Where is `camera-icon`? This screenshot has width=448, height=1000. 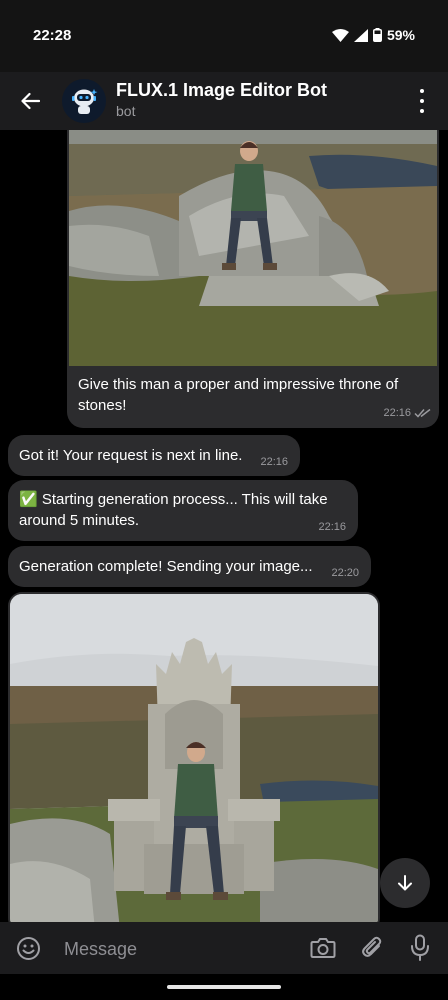
camera-icon is located at coordinates (323, 948).